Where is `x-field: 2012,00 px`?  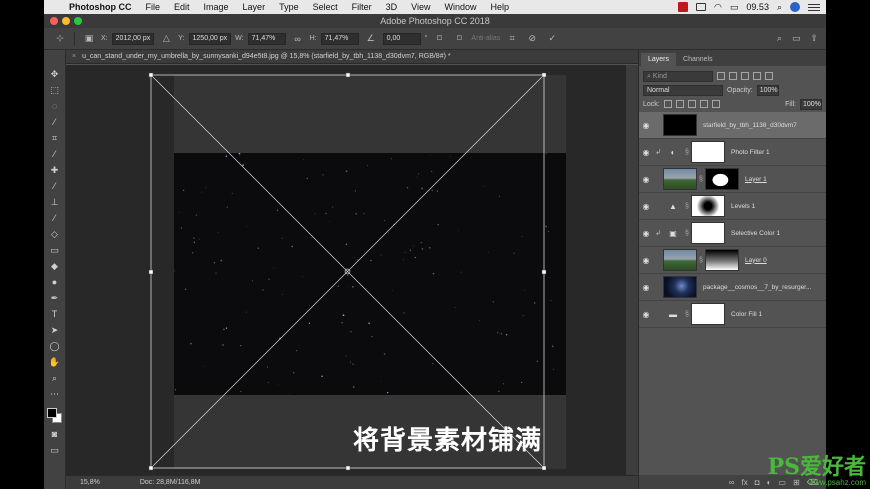
x-field: 2012,00 px is located at coordinates (133, 38).